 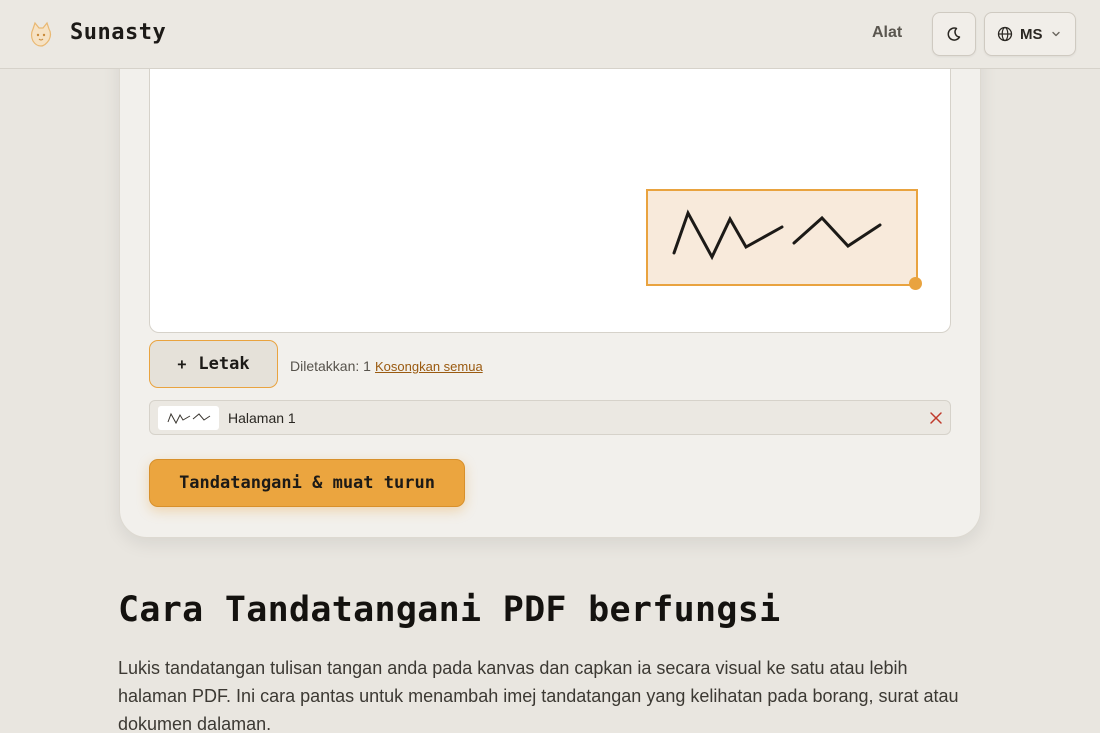 I want to click on theme-toggle-button, so click(x=954, y=34).